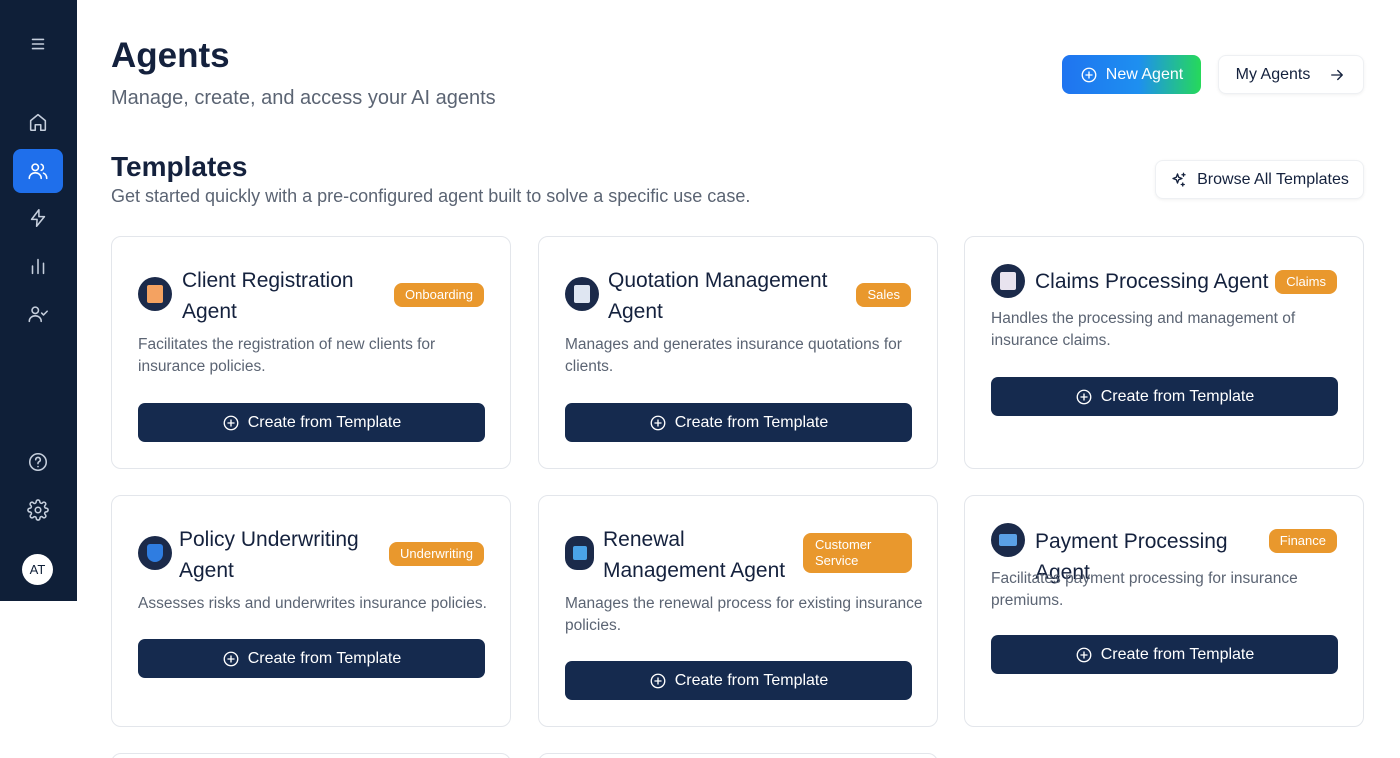 This screenshot has width=1400, height=758. Describe the element at coordinates (1179, 179) in the screenshot. I see `sparkles-icon` at that location.